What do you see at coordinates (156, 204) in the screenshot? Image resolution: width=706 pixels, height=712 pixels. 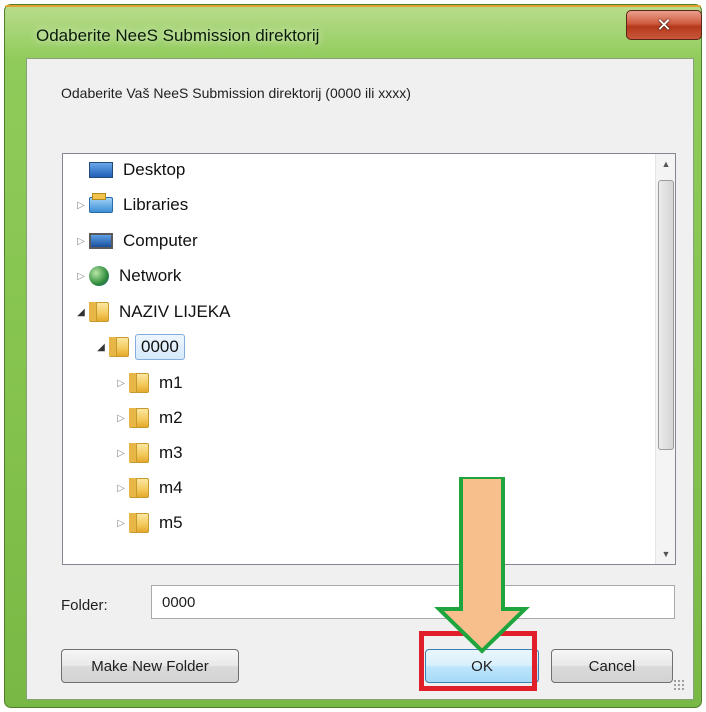 I see `tree-item-label: Libraries` at bounding box center [156, 204].